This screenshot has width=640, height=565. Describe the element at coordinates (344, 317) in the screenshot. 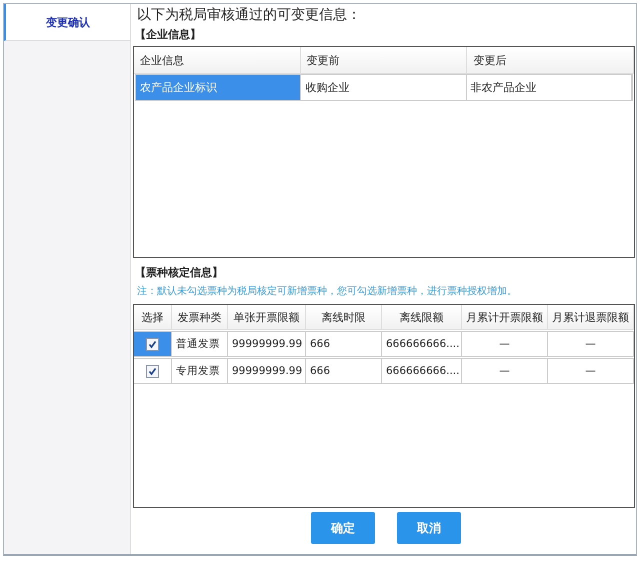

I see `column-header: 离线时限` at that location.